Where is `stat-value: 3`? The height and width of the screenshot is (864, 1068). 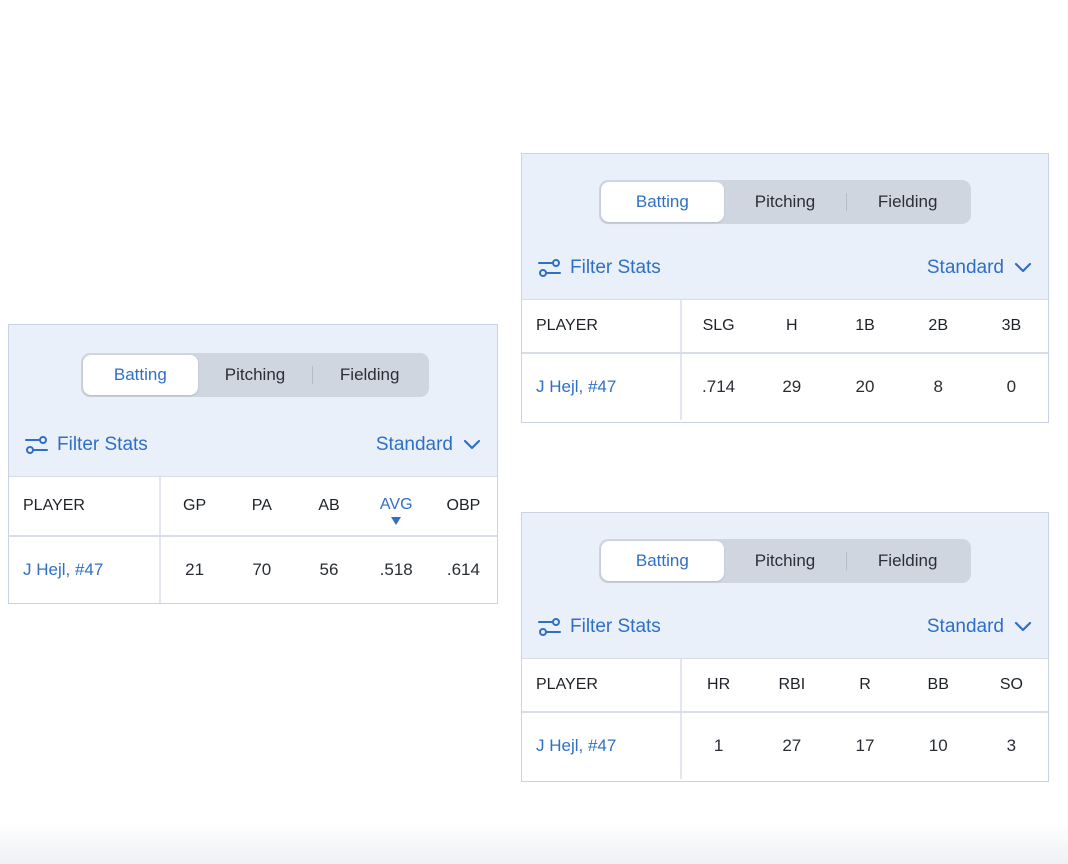
stat-value: 3 is located at coordinates (1011, 745).